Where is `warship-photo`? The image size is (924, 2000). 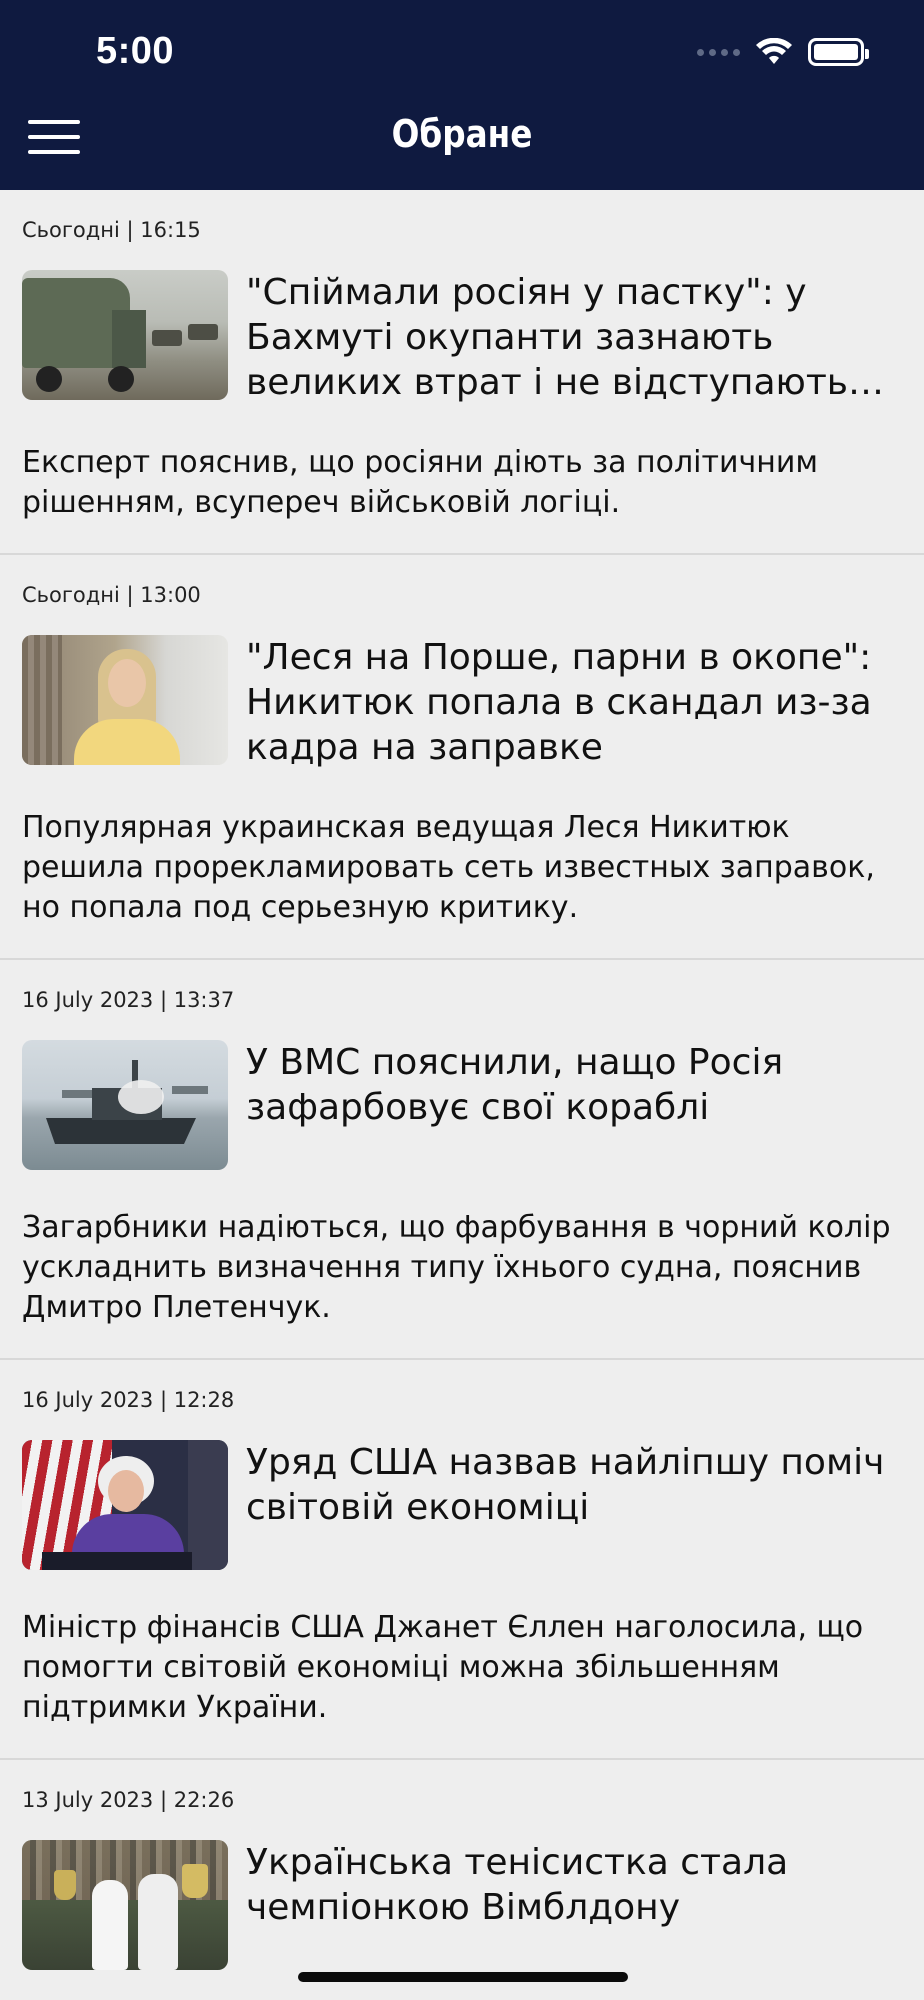
warship-photo is located at coordinates (125, 1105).